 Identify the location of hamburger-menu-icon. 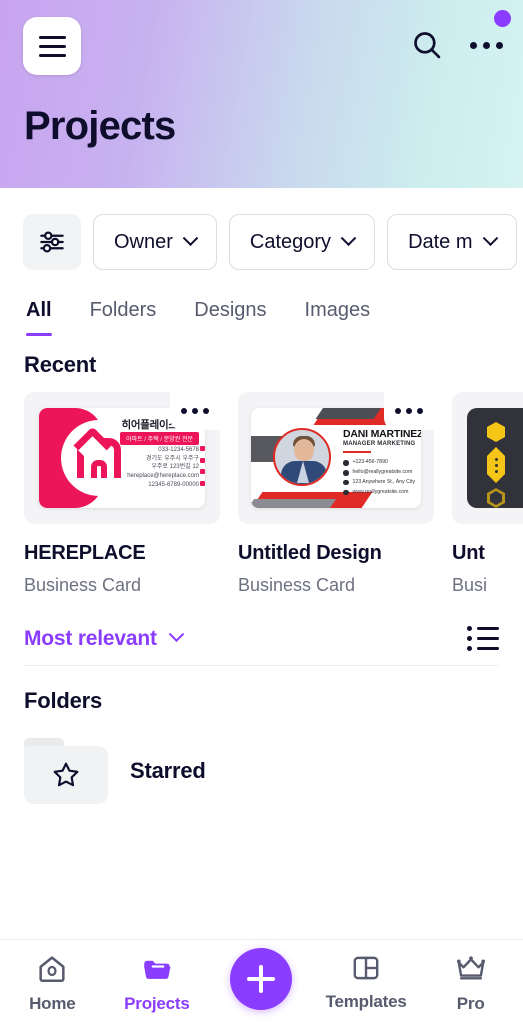
(52, 37).